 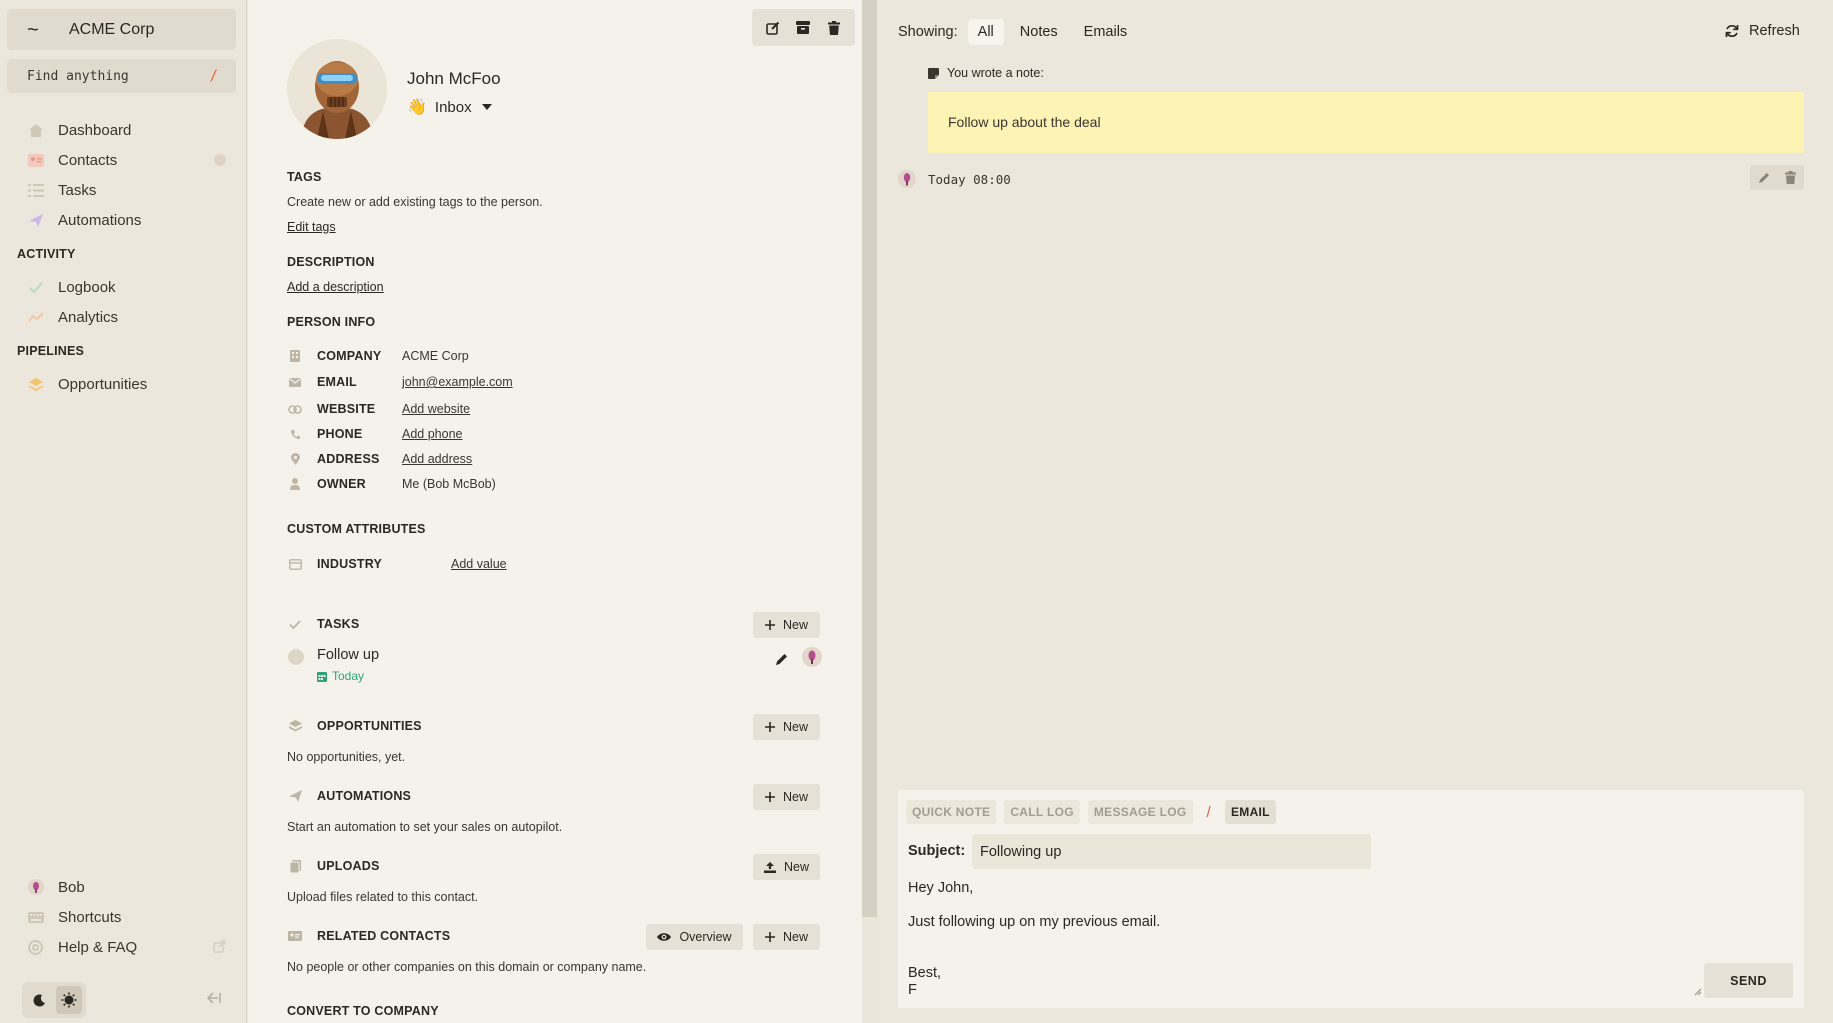 I want to click on new-label: New, so click(x=795, y=727).